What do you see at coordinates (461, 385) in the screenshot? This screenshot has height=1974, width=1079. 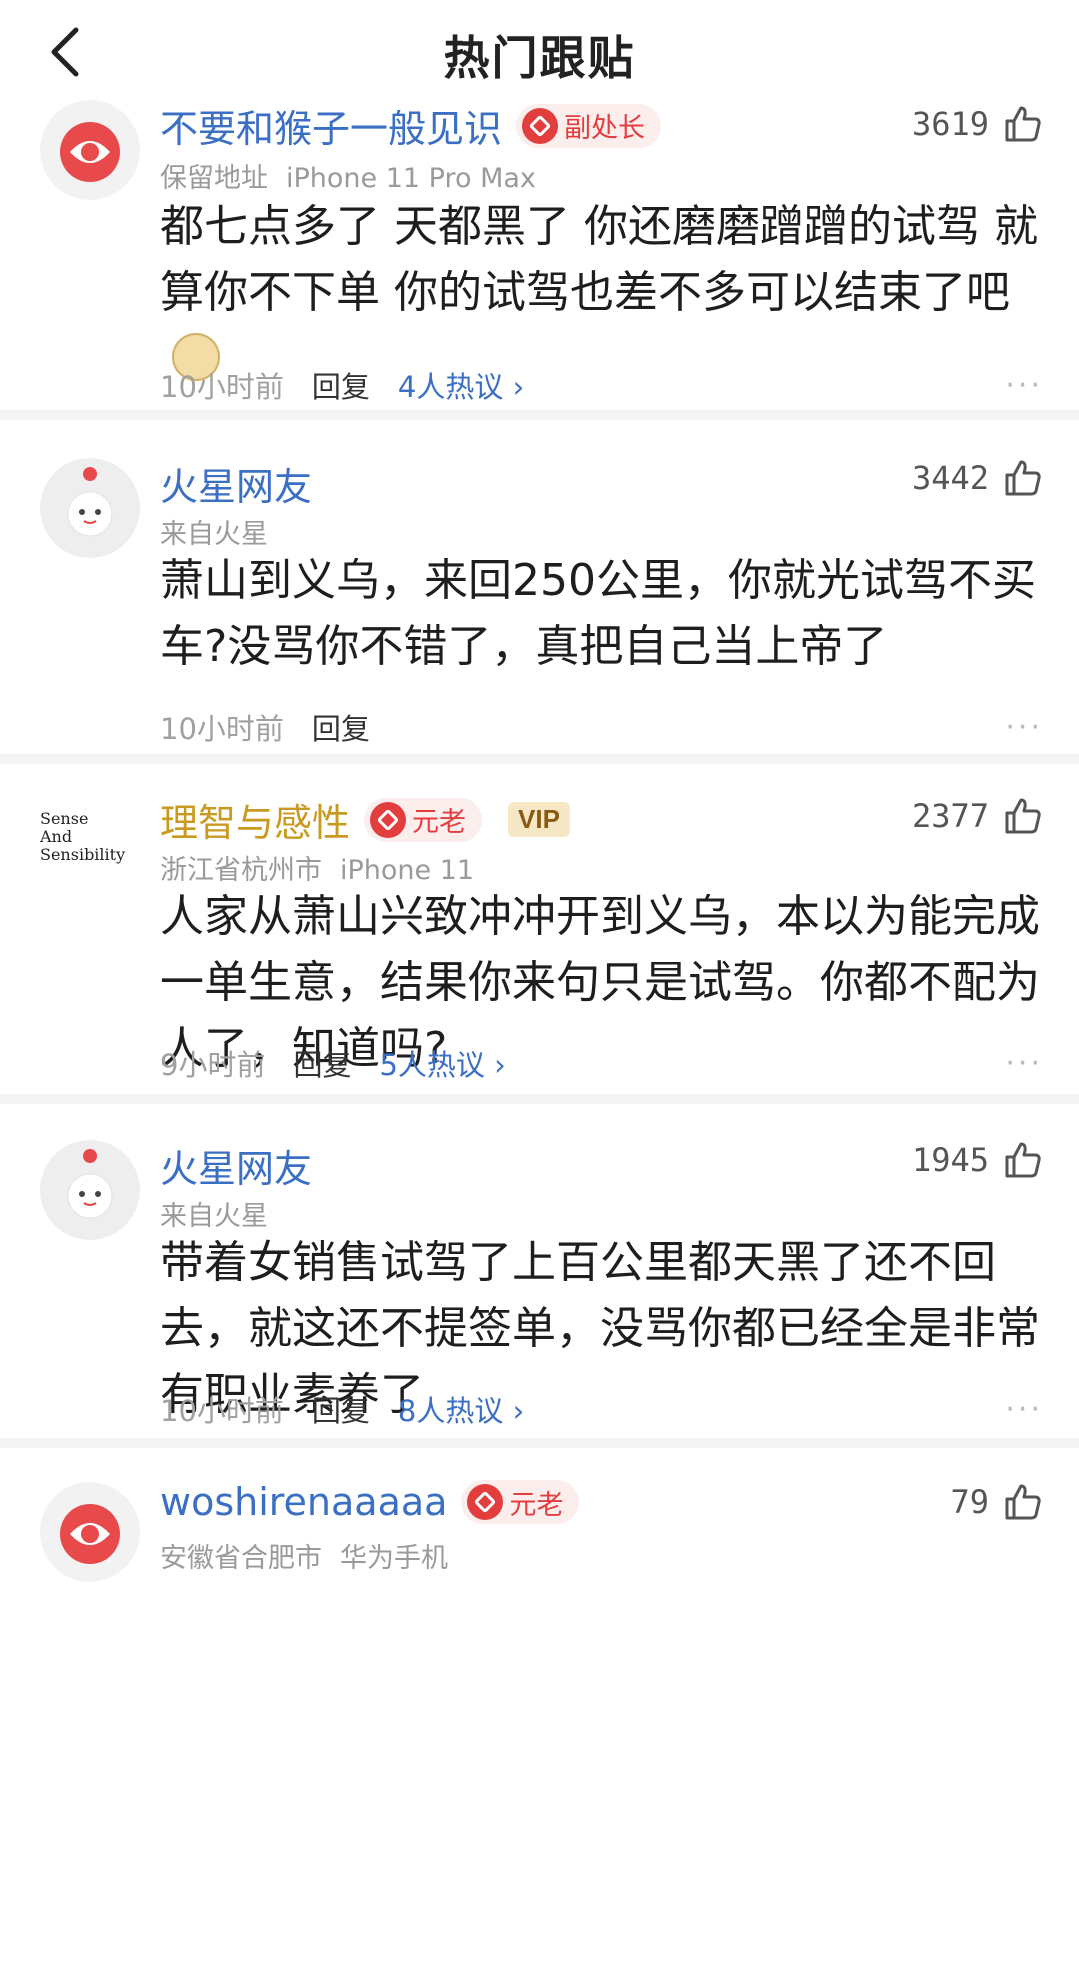 I see `hot-discussion-link: 4人热议 ›` at bounding box center [461, 385].